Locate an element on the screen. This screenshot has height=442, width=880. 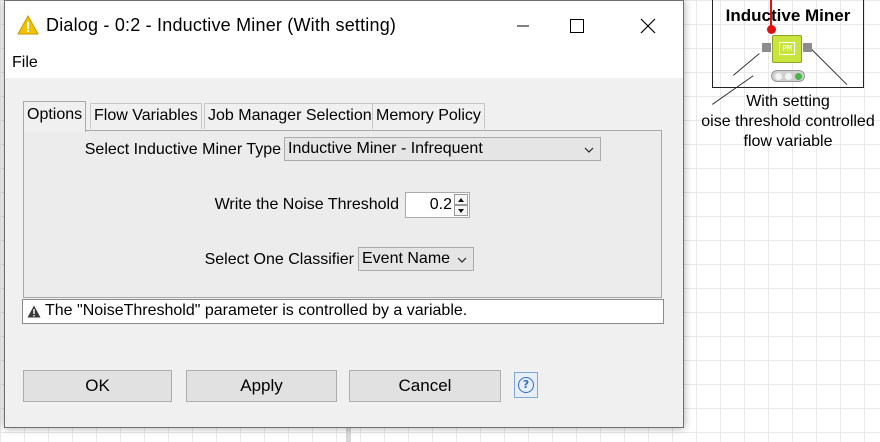
close-button is located at coordinates (648, 25).